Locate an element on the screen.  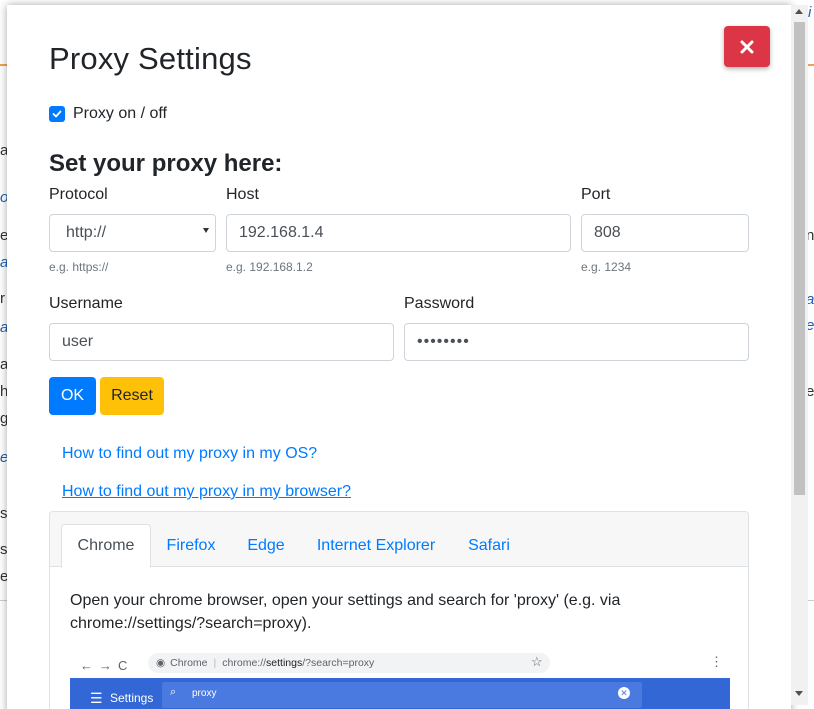
scroll-thumb is located at coordinates (799, 258).